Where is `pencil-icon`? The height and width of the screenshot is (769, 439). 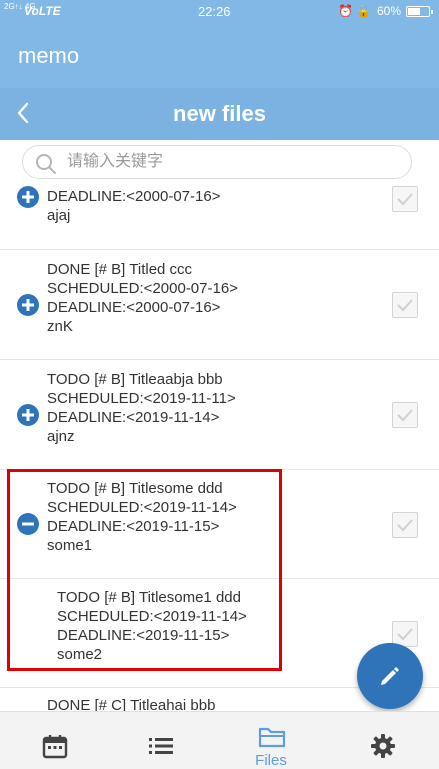
pencil-icon is located at coordinates (390, 676).